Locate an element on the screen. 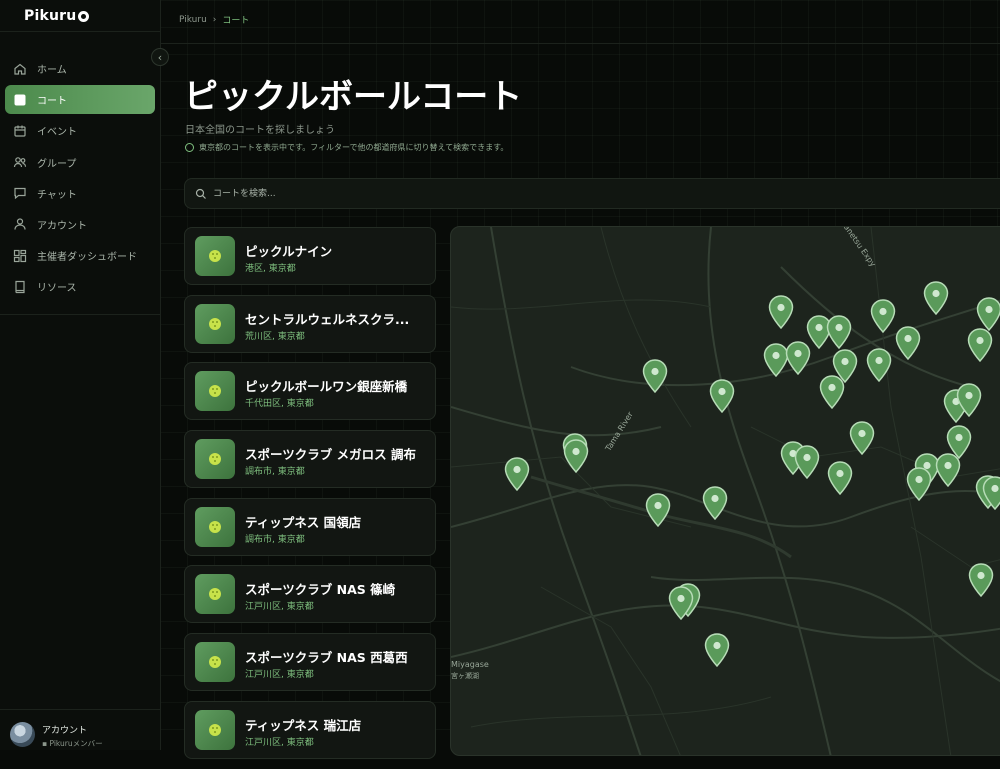 Image resolution: width=1000 pixels, height=769 pixels. search-icon is located at coordinates (200, 193).